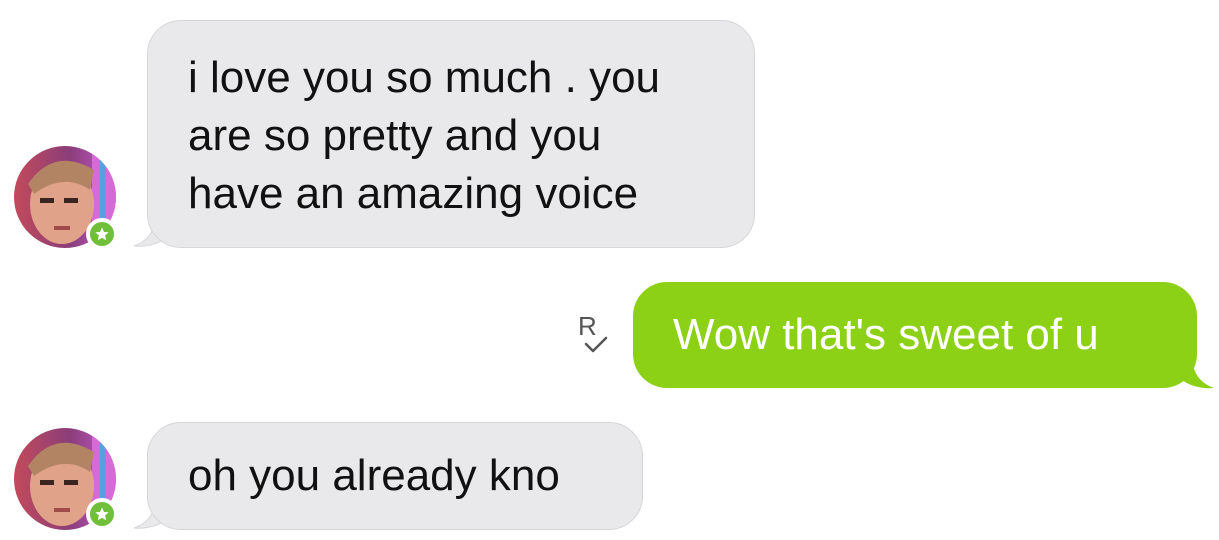  Describe the element at coordinates (886, 334) in the screenshot. I see `message-text: Wow that's sweet of u` at that location.